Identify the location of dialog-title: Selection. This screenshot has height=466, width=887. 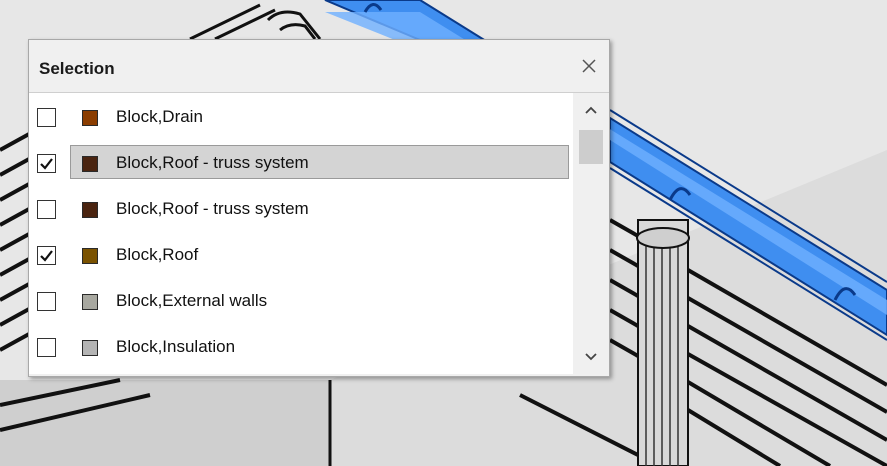
(77, 68).